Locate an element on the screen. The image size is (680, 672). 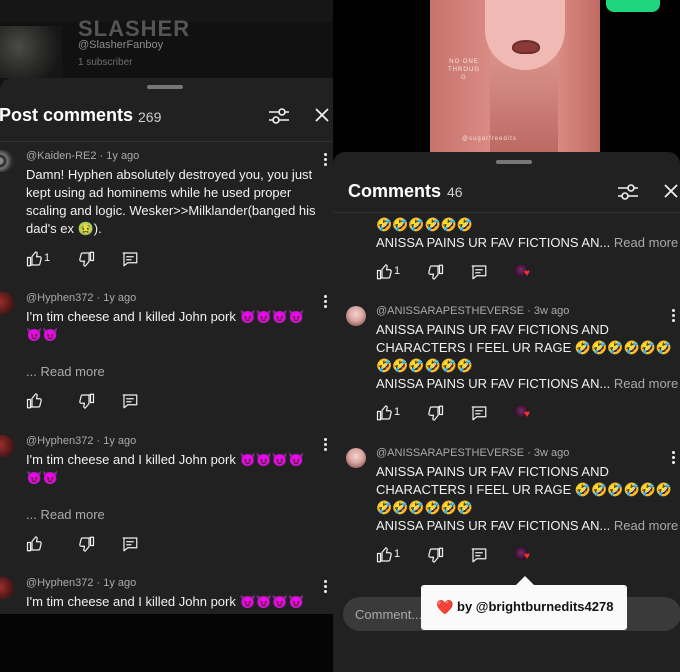
tooltip-arrow is located at coordinates (525, 580).